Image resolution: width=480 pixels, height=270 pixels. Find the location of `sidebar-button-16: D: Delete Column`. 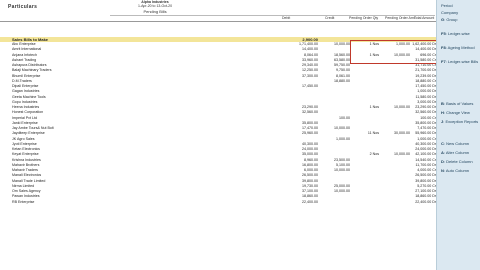

sidebar-button-16: D: Delete Column is located at coordinates (459, 162).